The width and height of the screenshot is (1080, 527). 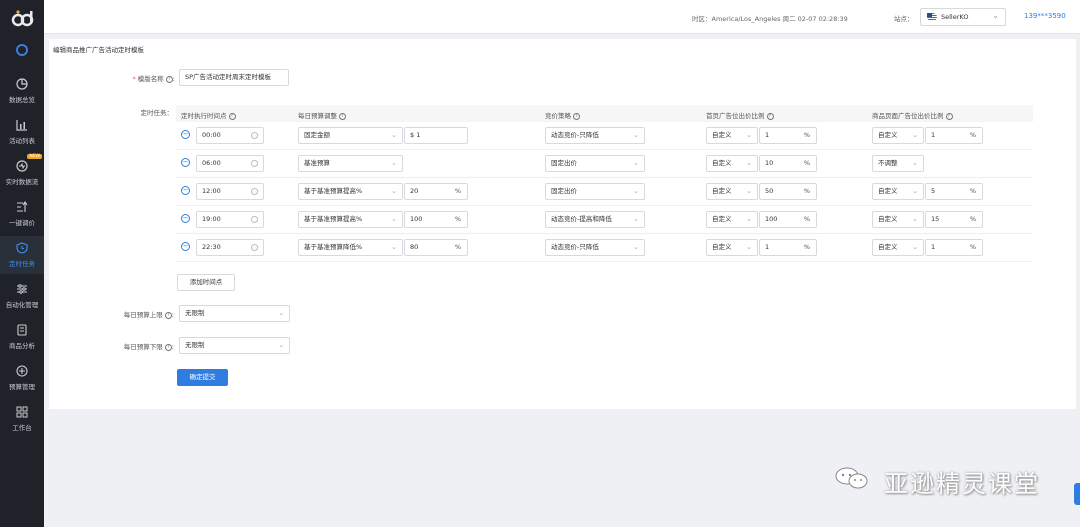 What do you see at coordinates (595, 219) in the screenshot?
I see `bid-strategy-select: 动态竞价-提高和降低 ⌄` at bounding box center [595, 219].